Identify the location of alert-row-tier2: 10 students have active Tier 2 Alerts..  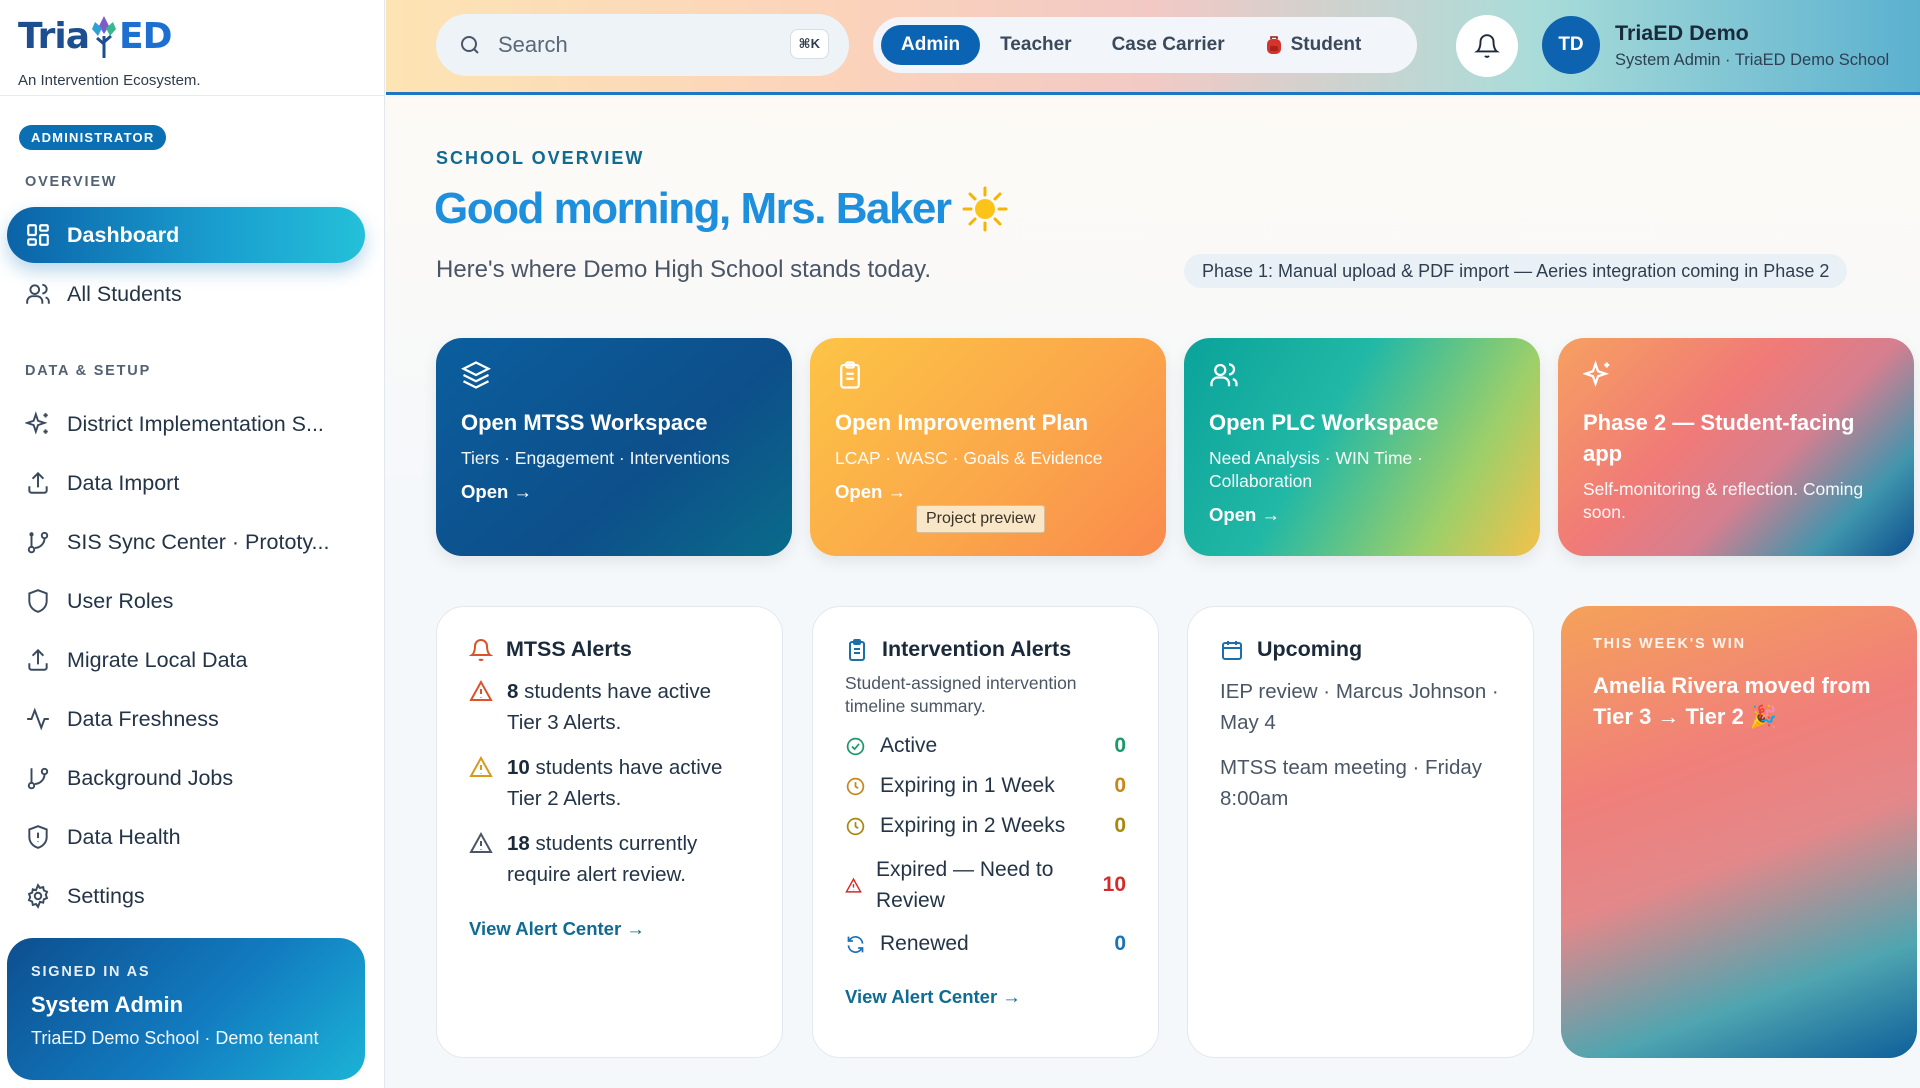
(609, 783).